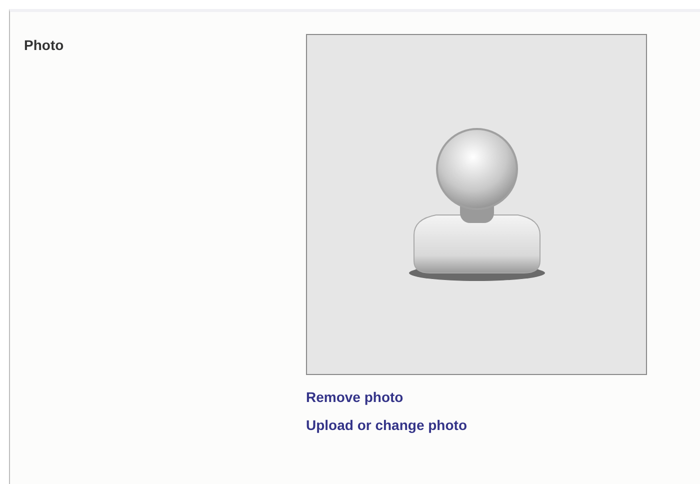  What do you see at coordinates (44, 45) in the screenshot?
I see `field-label: Photo` at bounding box center [44, 45].